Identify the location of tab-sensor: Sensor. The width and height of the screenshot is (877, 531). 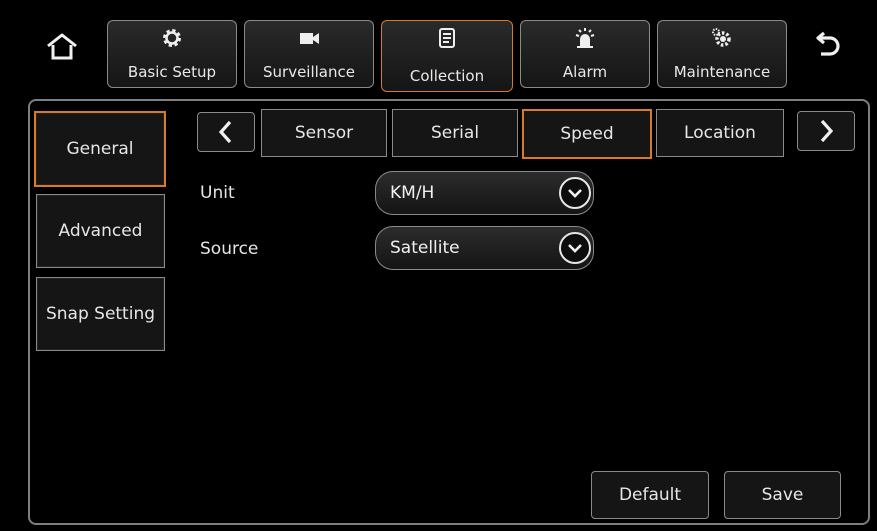
(324, 133).